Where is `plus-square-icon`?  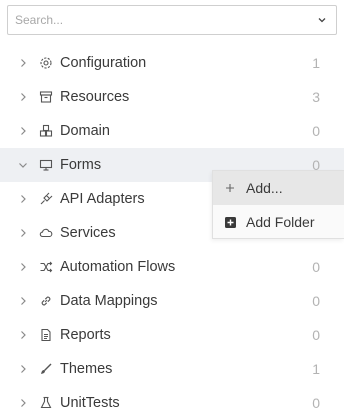 plus-square-icon is located at coordinates (230, 222).